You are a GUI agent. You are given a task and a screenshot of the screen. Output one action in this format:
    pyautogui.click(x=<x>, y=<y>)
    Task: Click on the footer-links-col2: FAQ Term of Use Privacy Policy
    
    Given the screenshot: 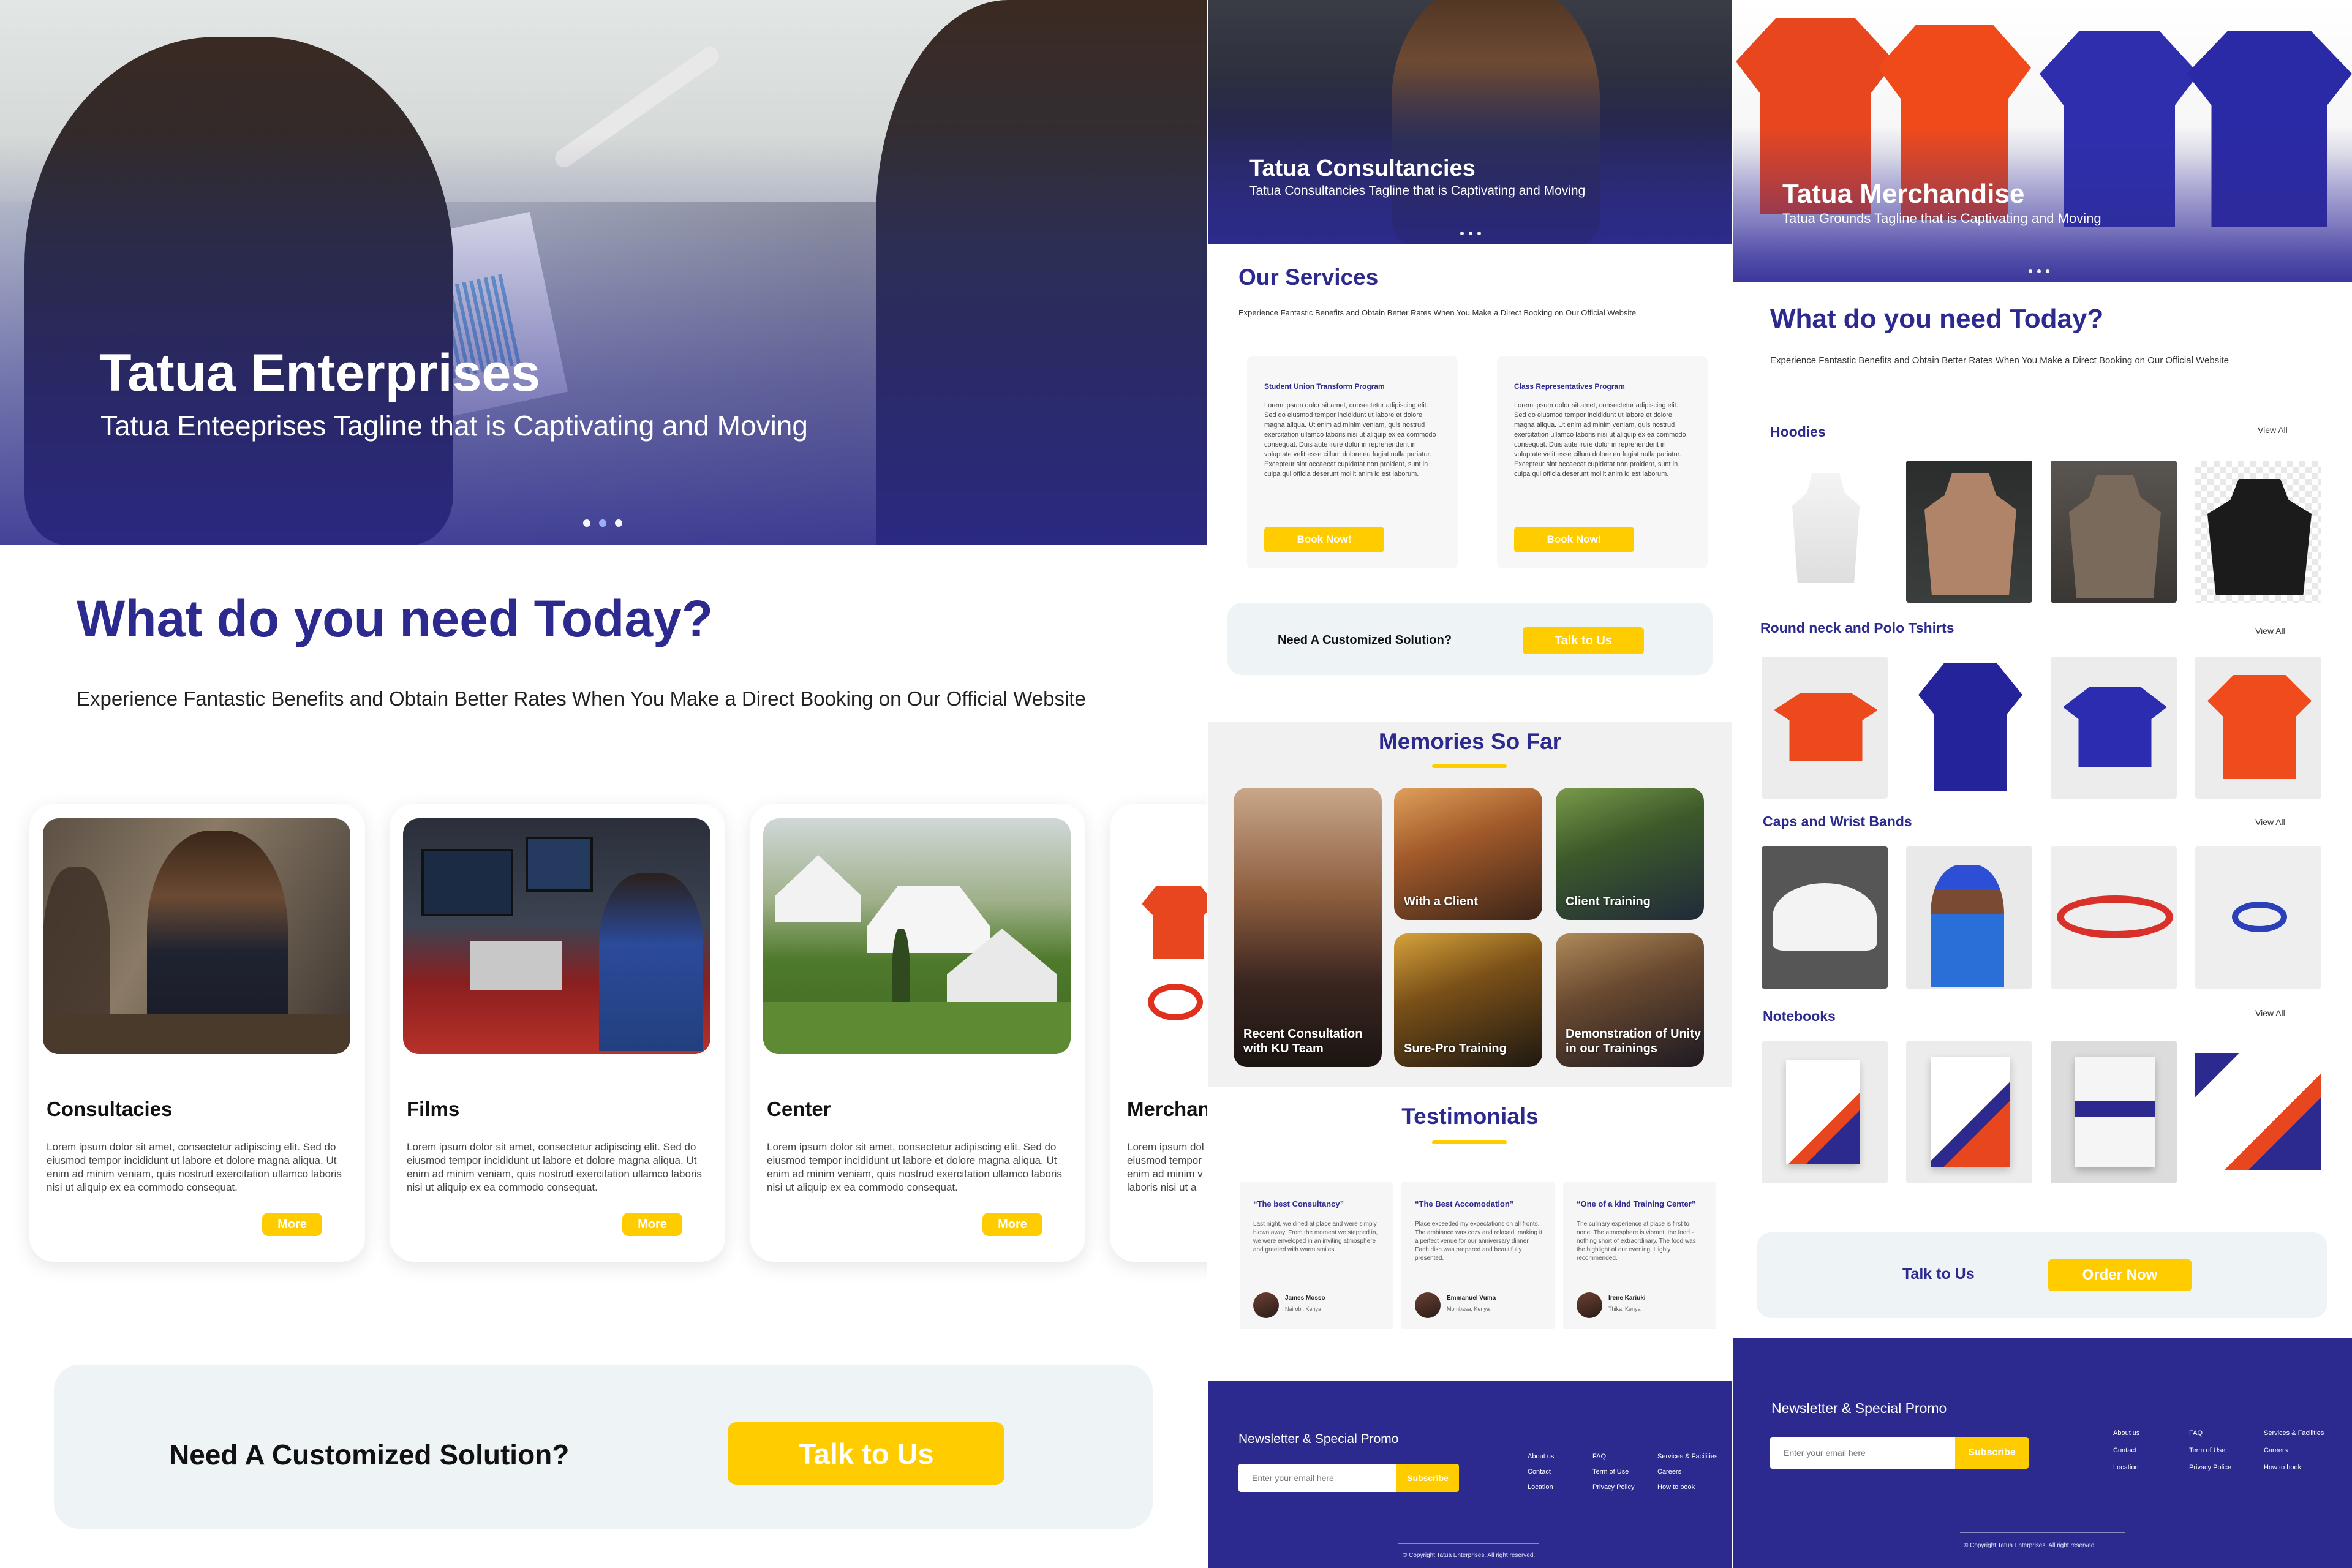 What is the action you would take?
    pyautogui.click(x=1613, y=1472)
    